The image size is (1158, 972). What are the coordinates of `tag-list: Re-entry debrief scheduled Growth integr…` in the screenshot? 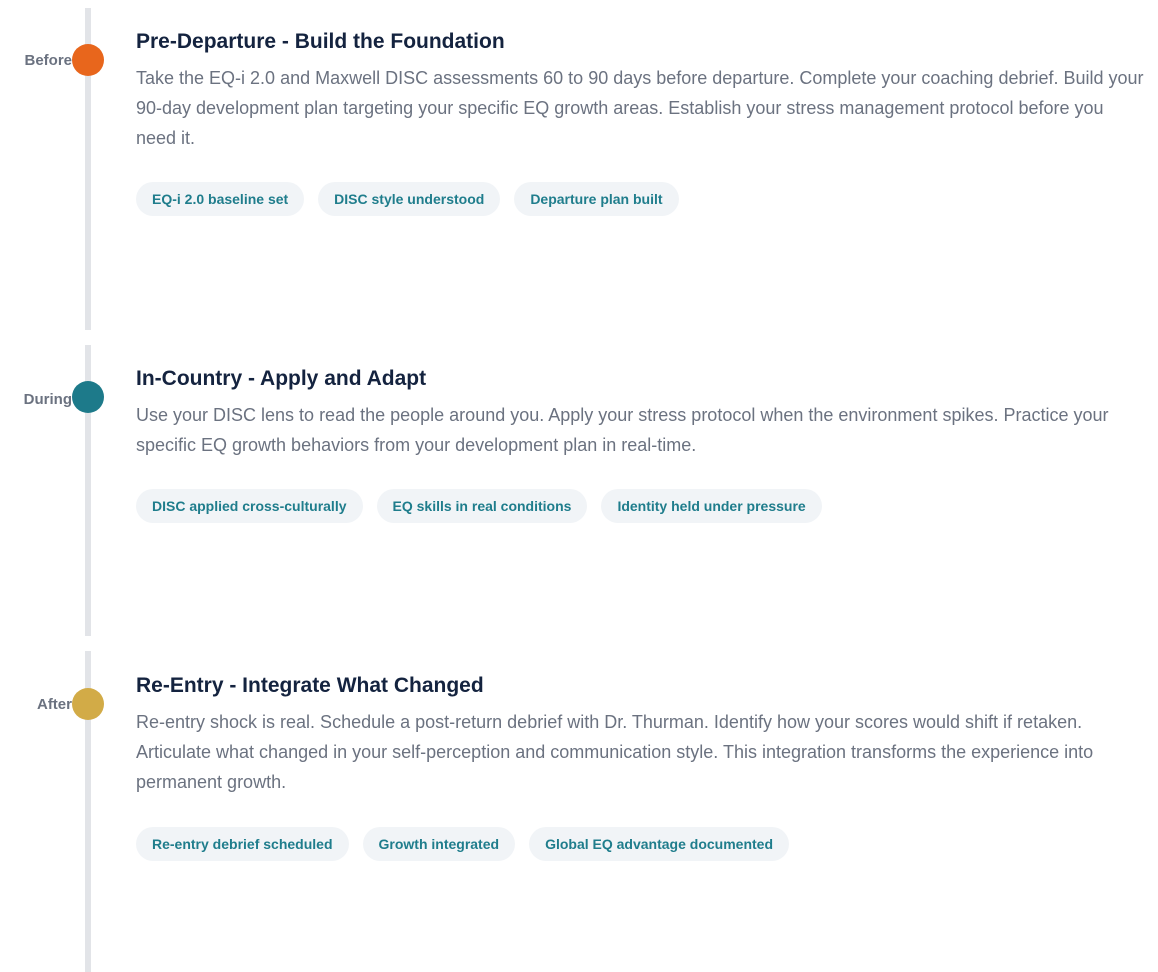 It's located at (462, 844).